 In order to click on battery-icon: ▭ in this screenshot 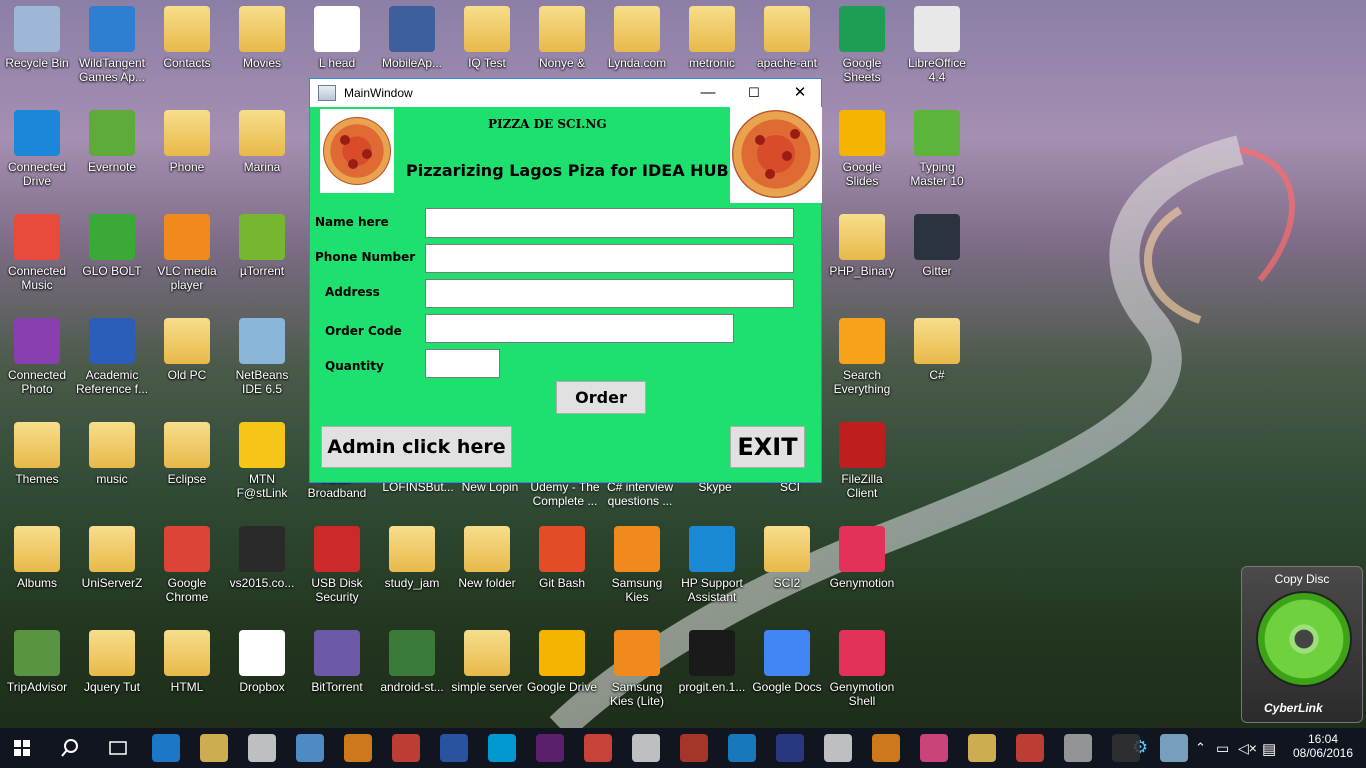, I will do `click(1222, 748)`.